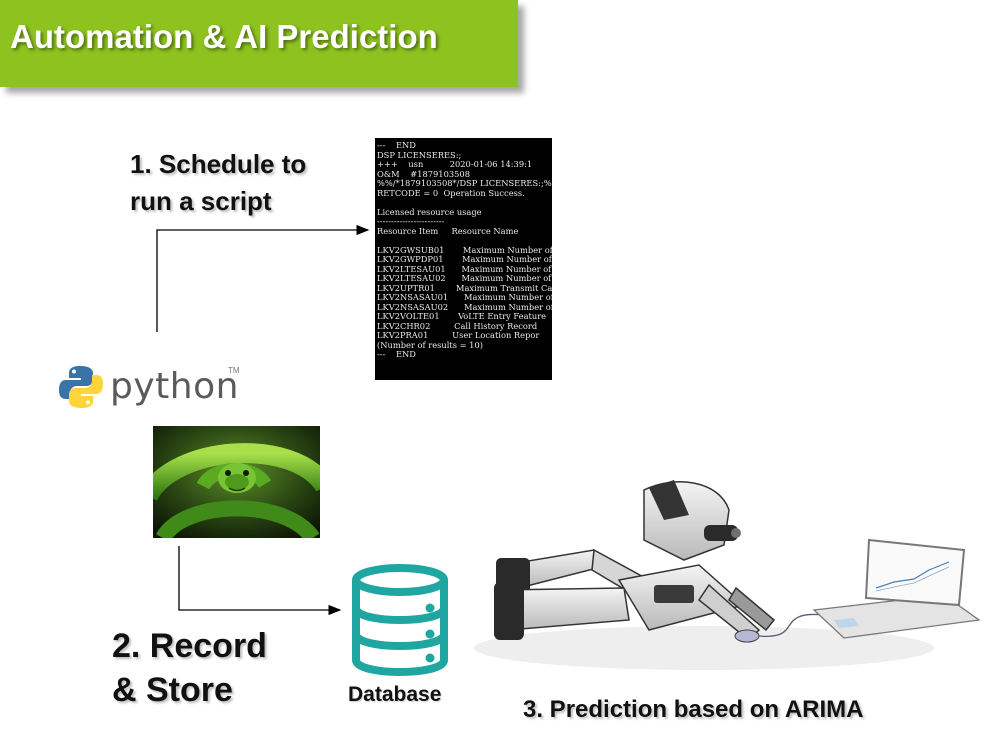  Describe the element at coordinates (189, 668) in the screenshot. I see `step2-label: 2. Record & Store` at that location.